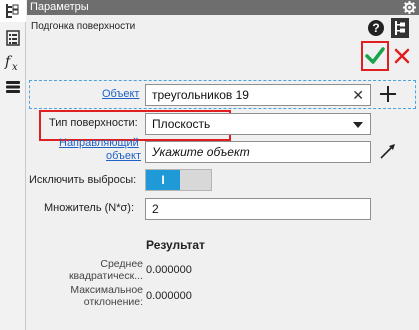 This screenshot has width=419, height=330. I want to click on checkmark-icon, so click(375, 55).